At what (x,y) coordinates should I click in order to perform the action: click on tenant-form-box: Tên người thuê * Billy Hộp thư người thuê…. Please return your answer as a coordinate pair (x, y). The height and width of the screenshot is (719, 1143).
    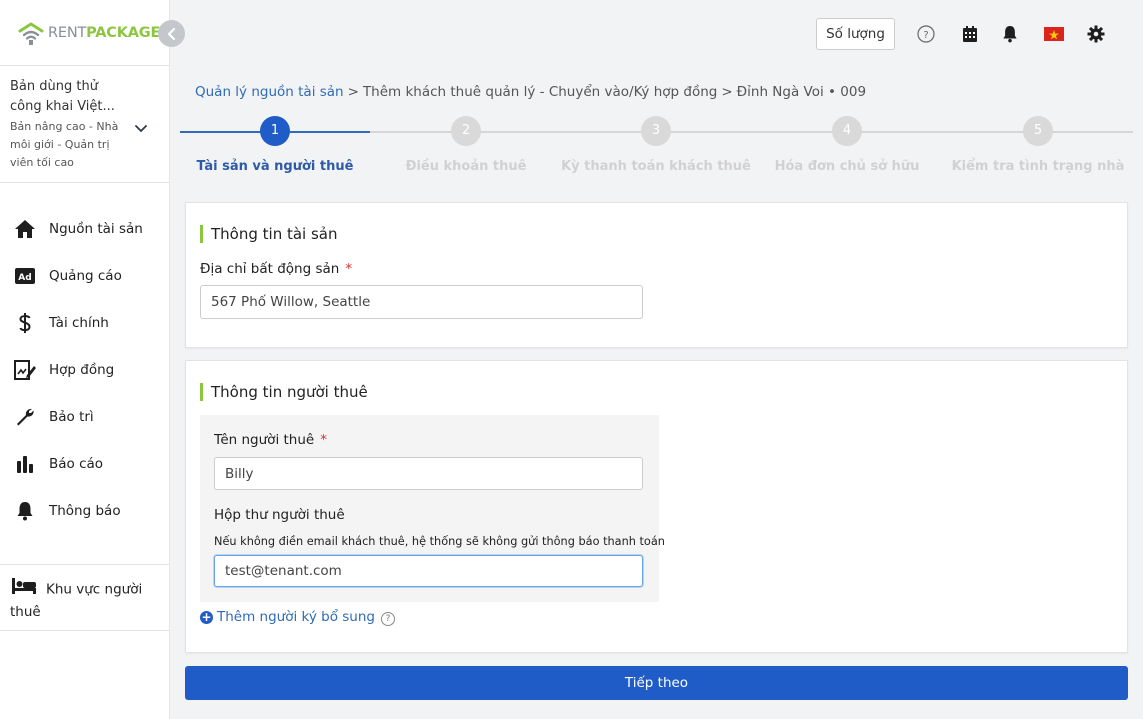
    Looking at the image, I should click on (432, 508).